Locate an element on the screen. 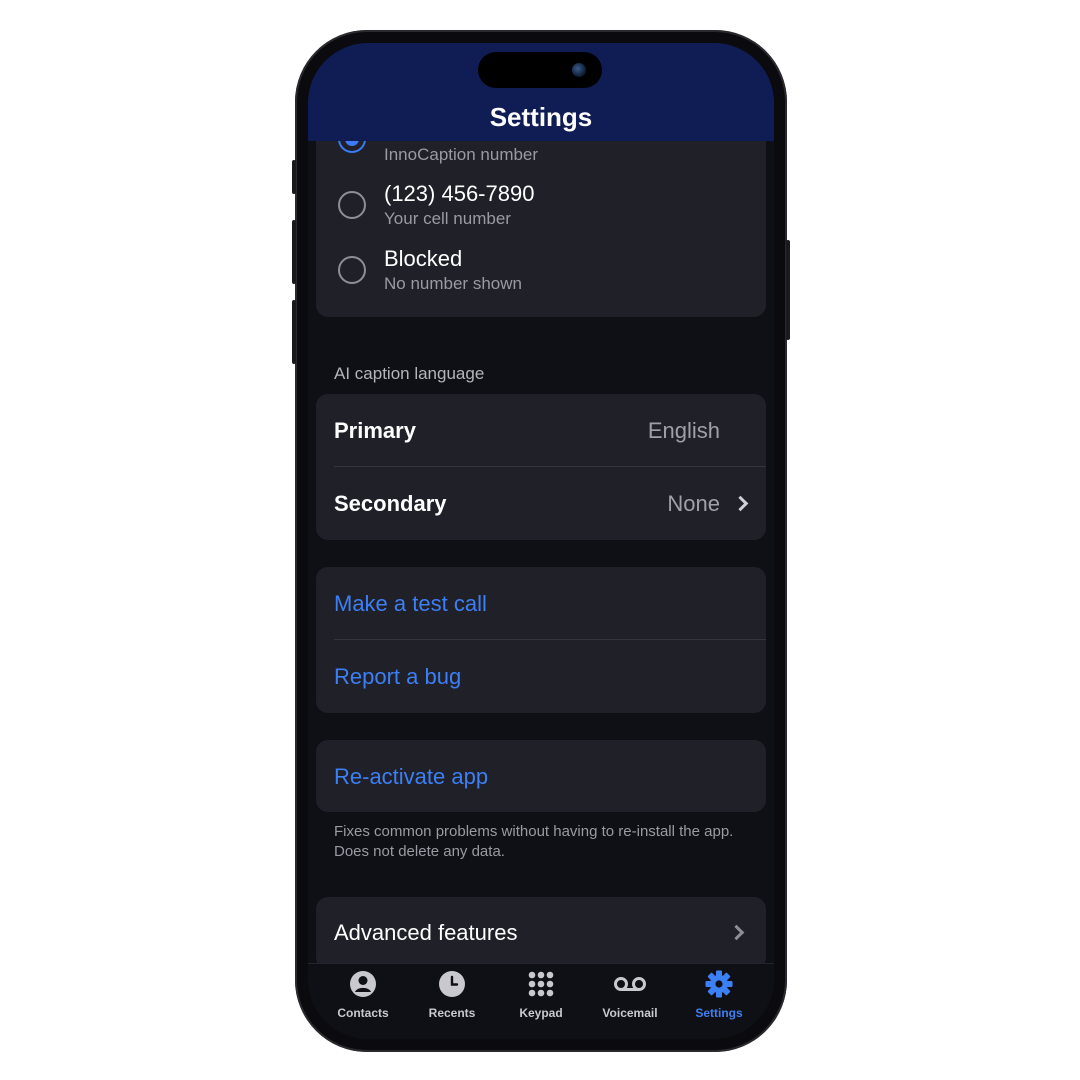  caller-id-option-cell: (123) 456-7890 Your cell number is located at coordinates (541, 207).